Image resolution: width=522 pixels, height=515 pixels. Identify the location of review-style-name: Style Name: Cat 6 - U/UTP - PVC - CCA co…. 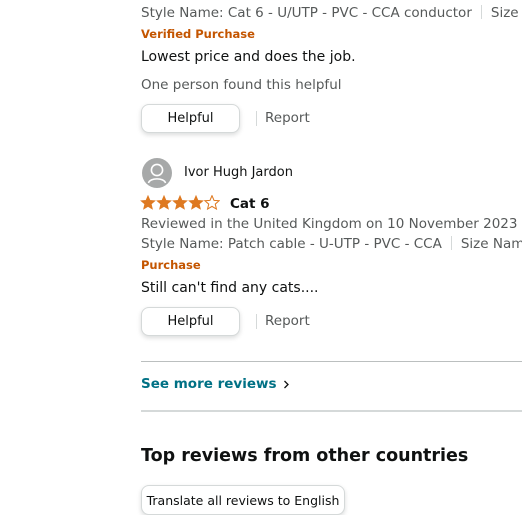
(331, 13).